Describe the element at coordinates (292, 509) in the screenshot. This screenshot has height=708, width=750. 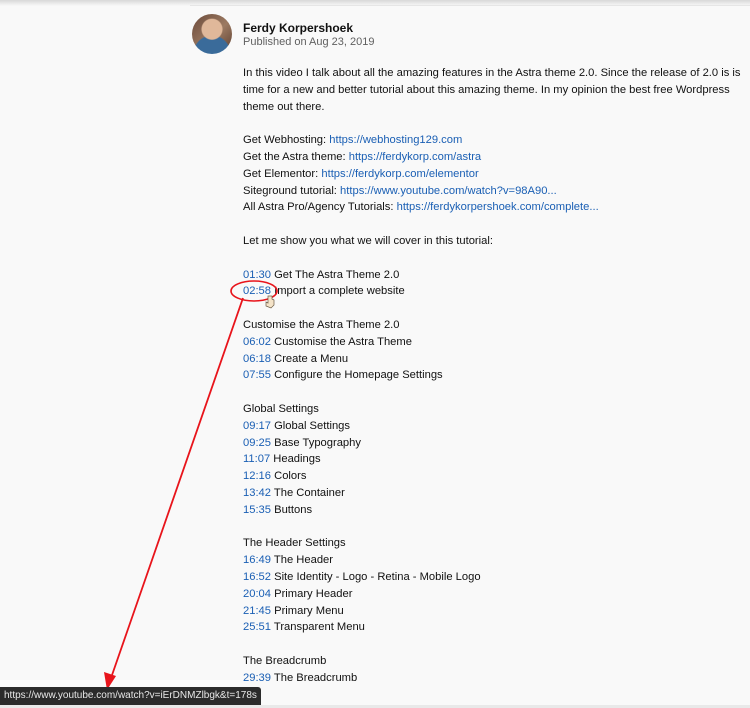
I see `chapter-title: Buttons` at that location.